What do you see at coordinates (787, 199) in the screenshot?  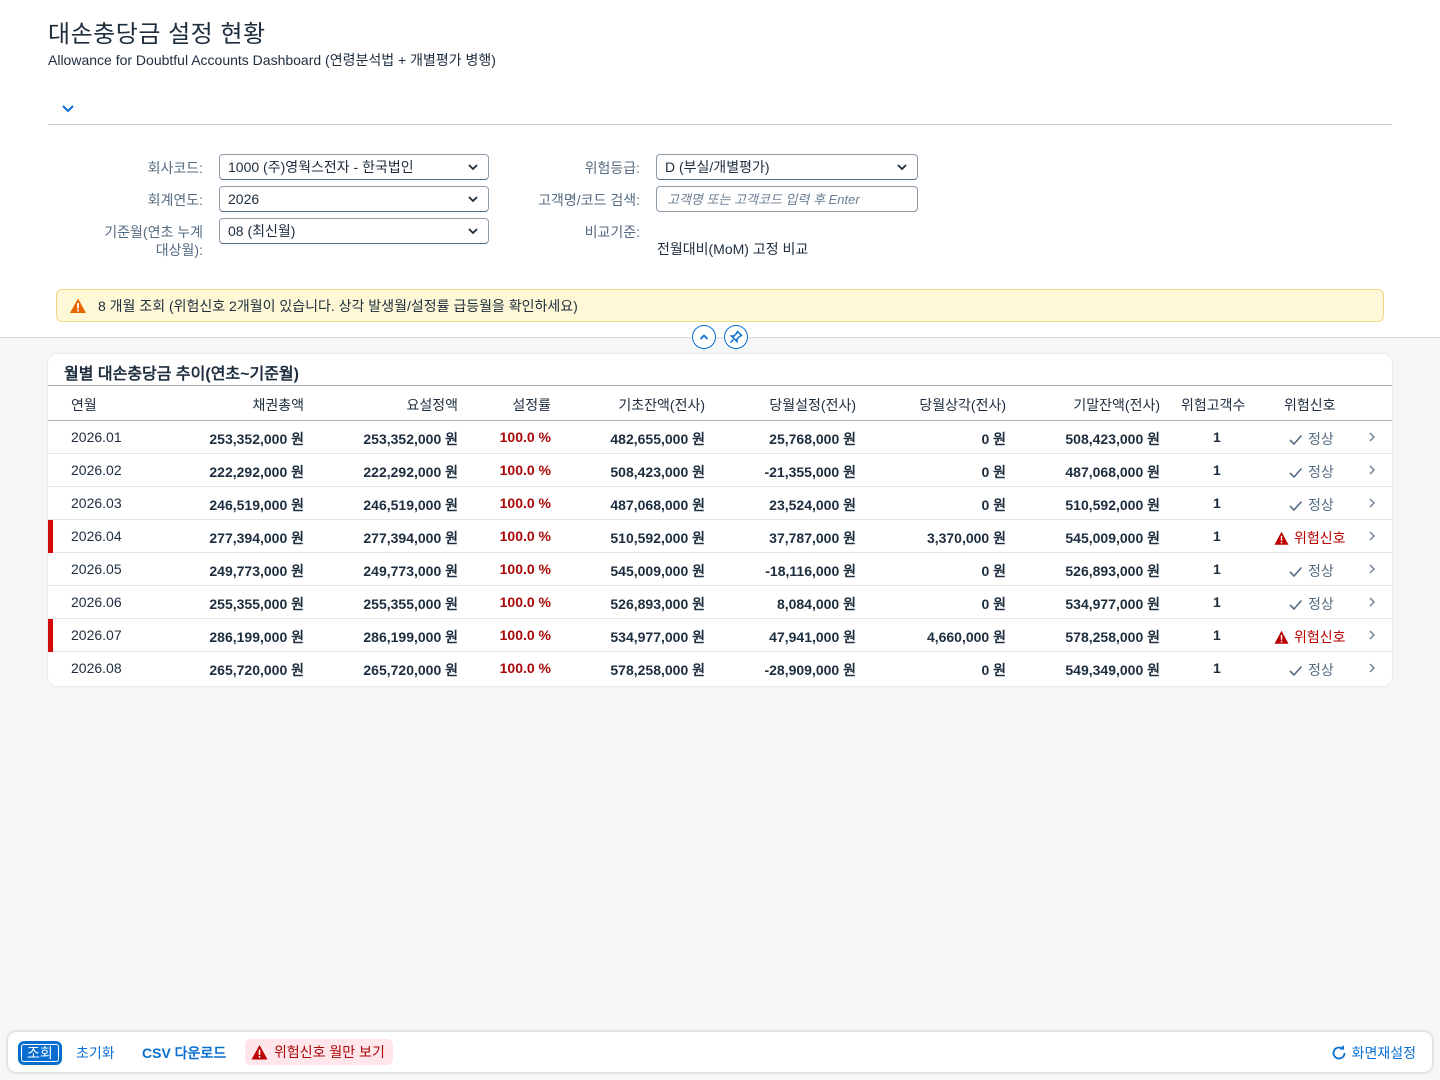 I see `customer-search-input` at bounding box center [787, 199].